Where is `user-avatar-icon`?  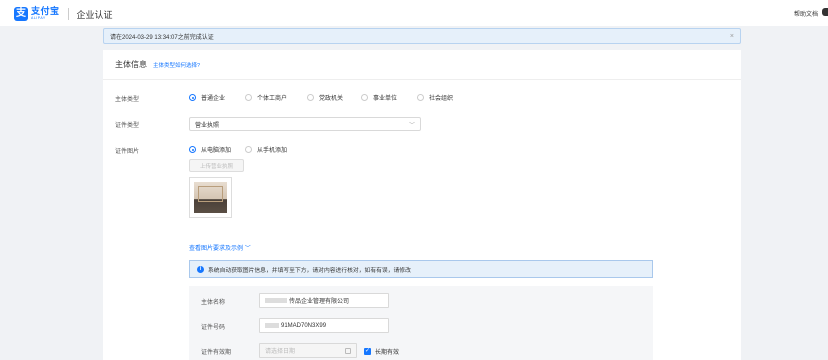
user-avatar-icon is located at coordinates (825, 12).